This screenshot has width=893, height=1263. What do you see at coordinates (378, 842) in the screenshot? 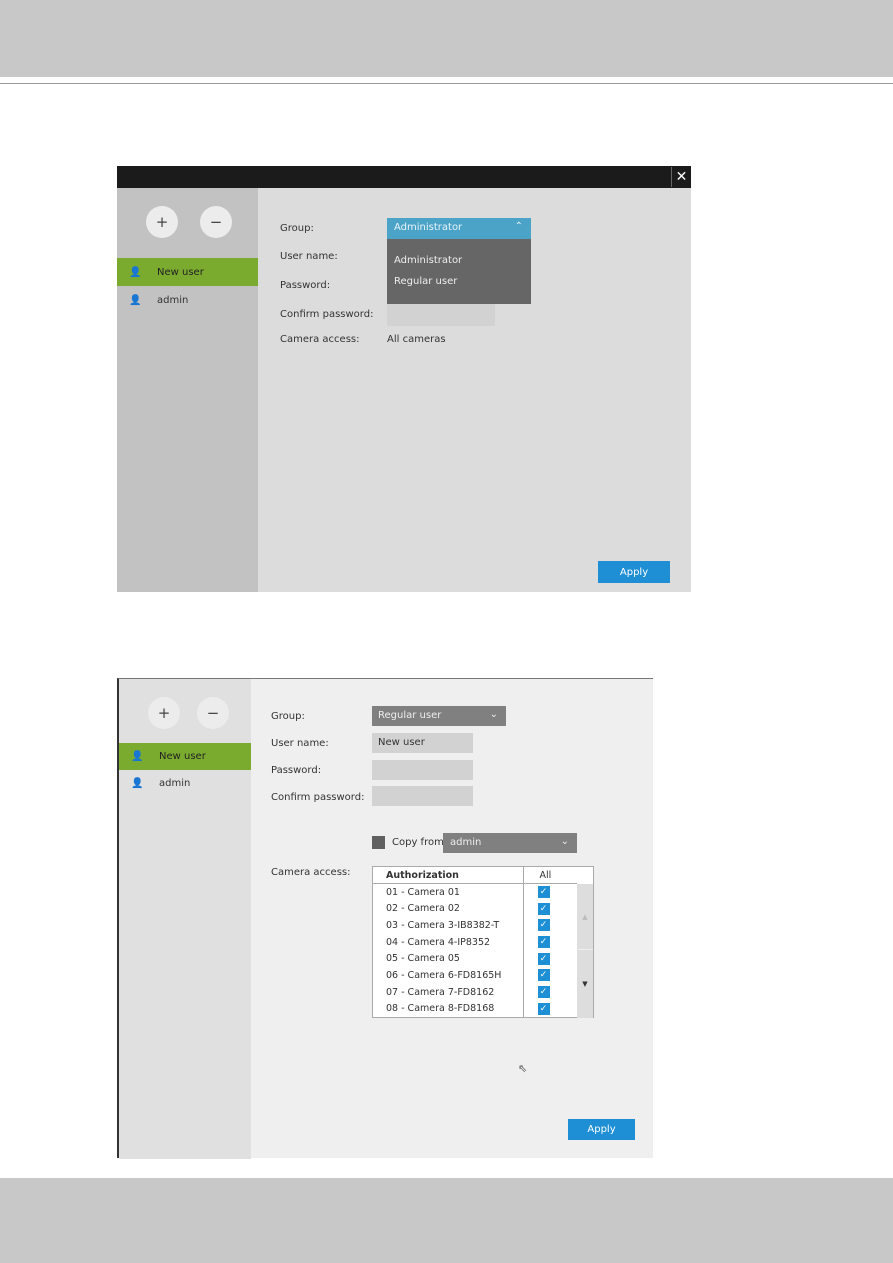
I see `copy-from-checkbox` at bounding box center [378, 842].